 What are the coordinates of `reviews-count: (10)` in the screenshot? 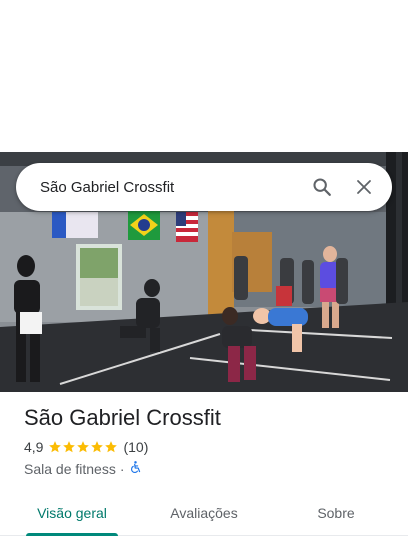 It's located at (135, 447).